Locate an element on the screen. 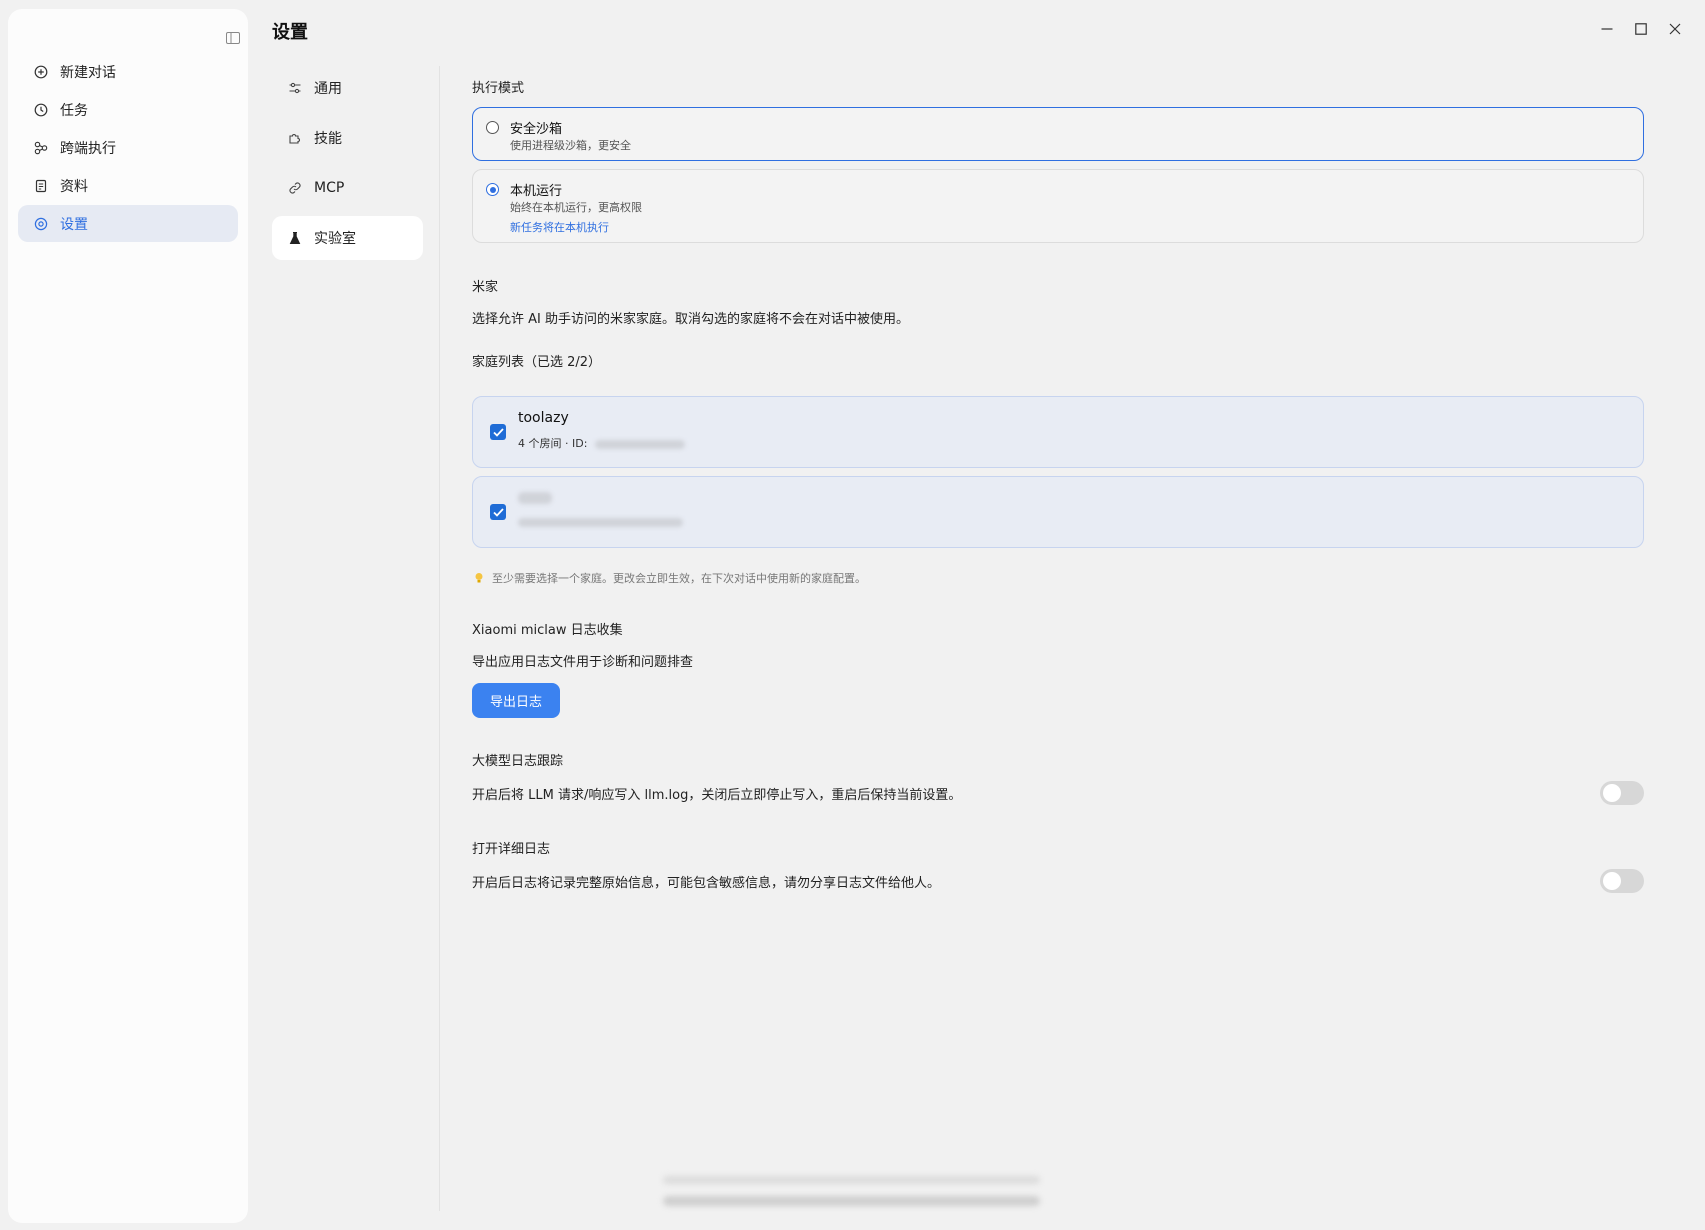 This screenshot has height=1230, width=1705. home-name: toolazy is located at coordinates (543, 418).